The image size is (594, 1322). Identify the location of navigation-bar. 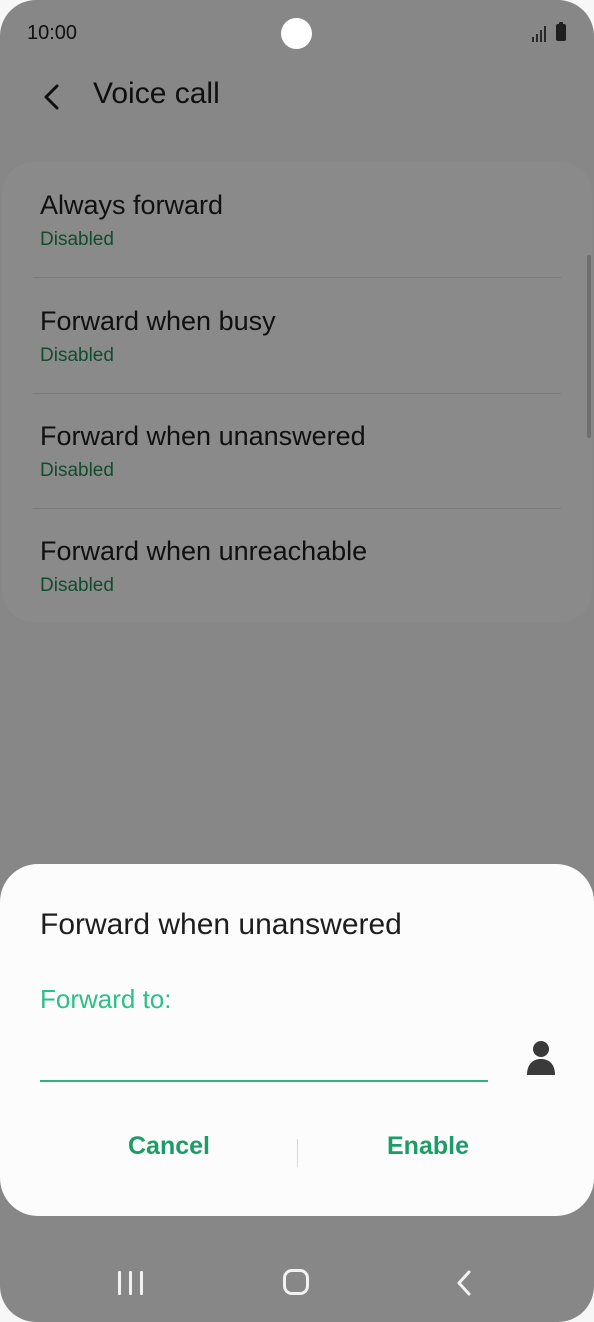
(297, 1283).